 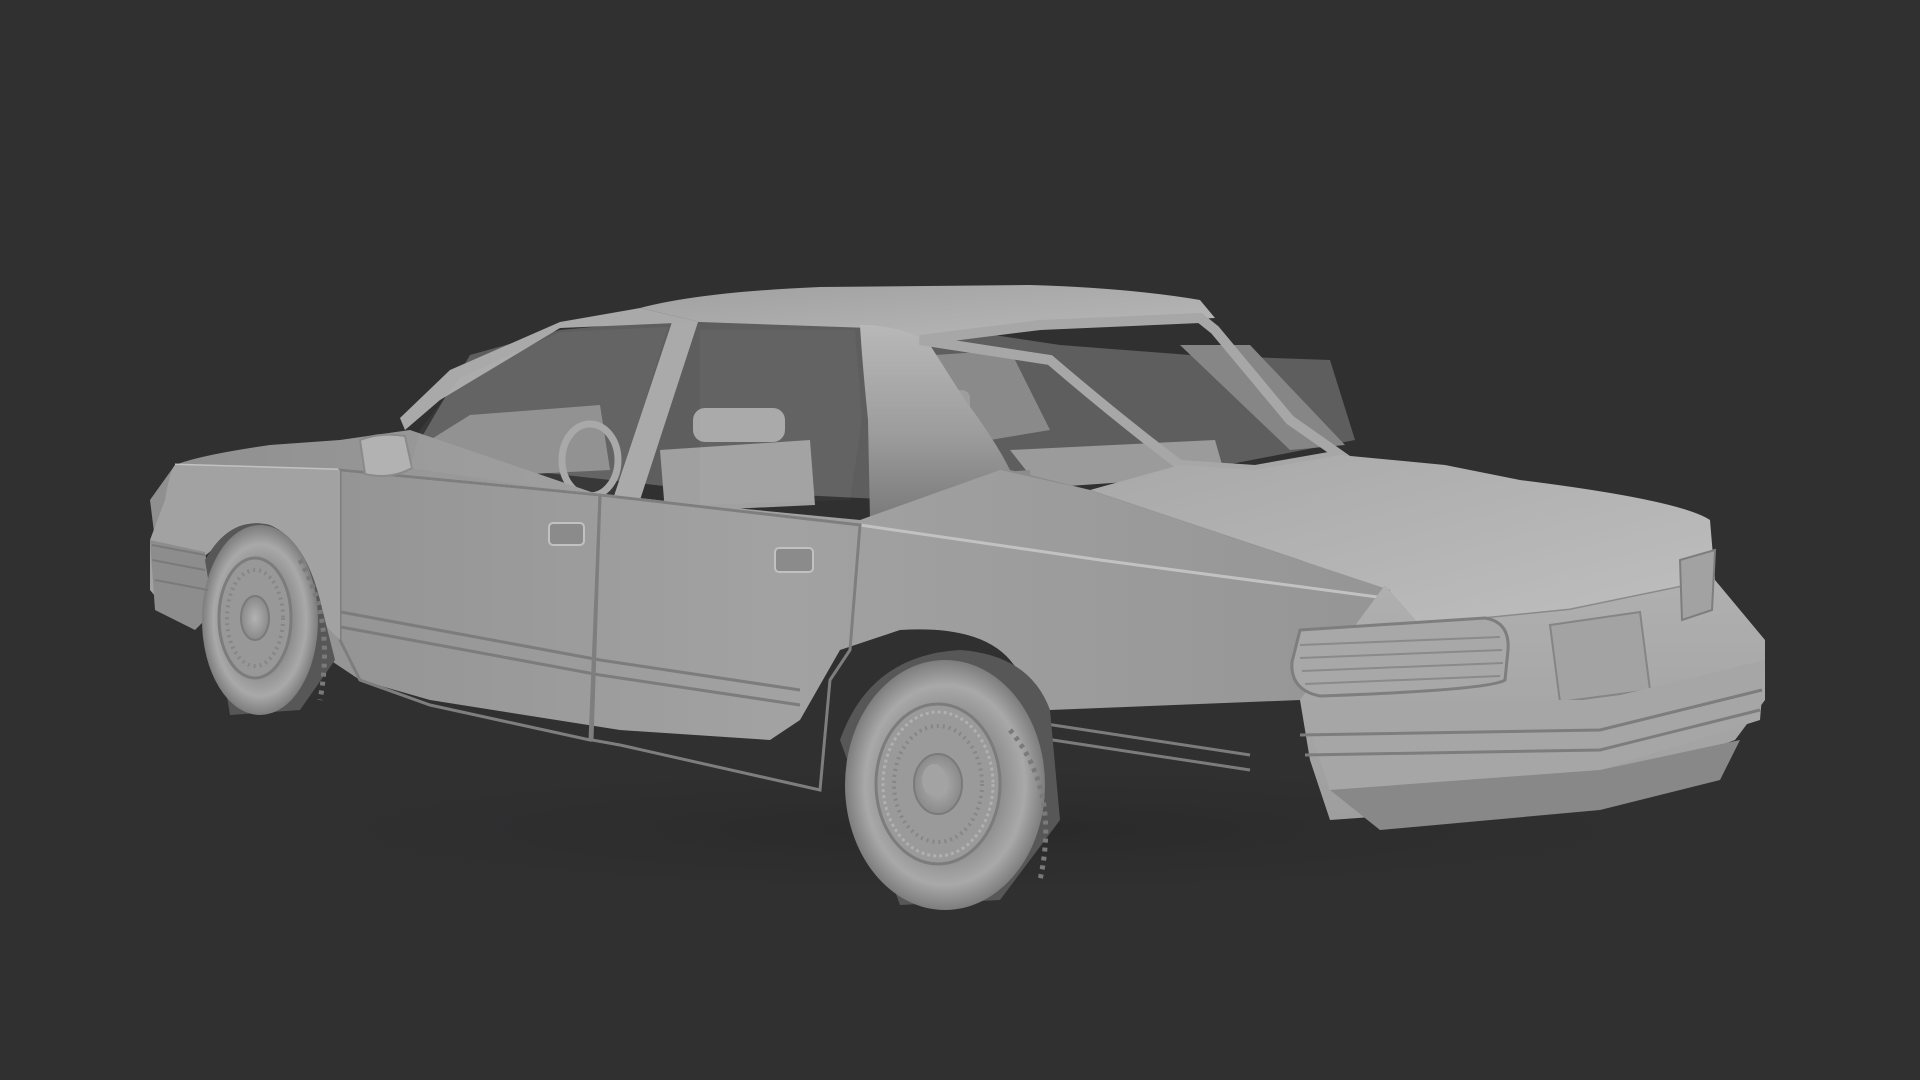 I want to click on front-door-handle, so click(x=566, y=534).